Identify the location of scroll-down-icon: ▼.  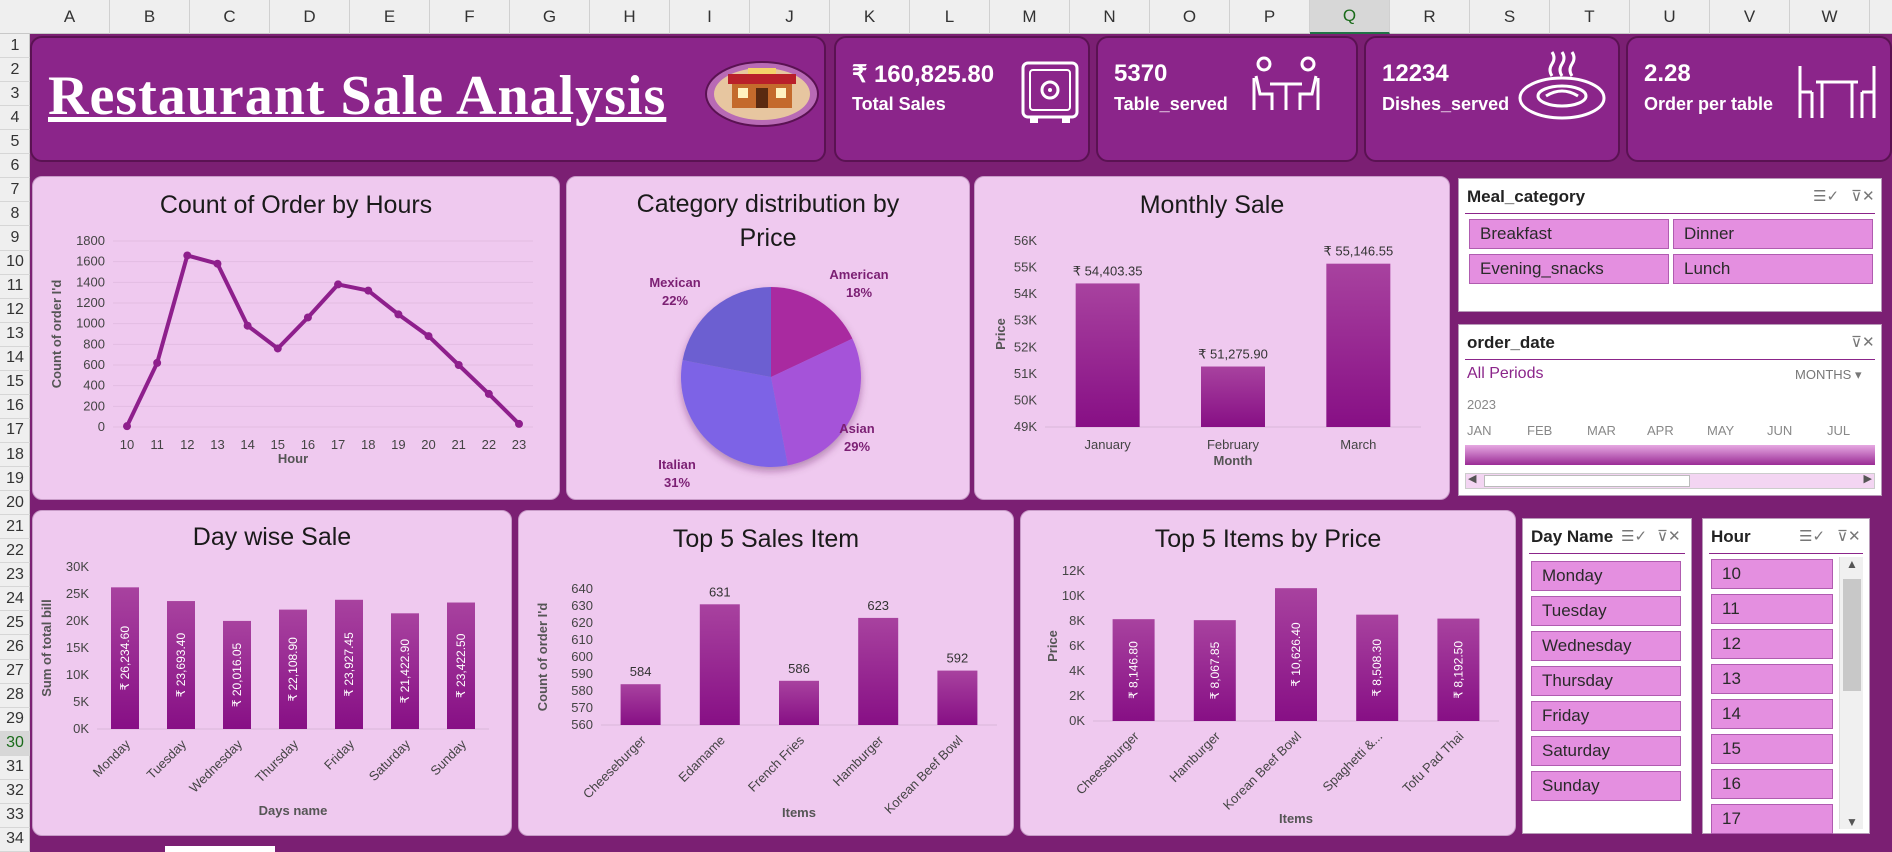
(1852, 822).